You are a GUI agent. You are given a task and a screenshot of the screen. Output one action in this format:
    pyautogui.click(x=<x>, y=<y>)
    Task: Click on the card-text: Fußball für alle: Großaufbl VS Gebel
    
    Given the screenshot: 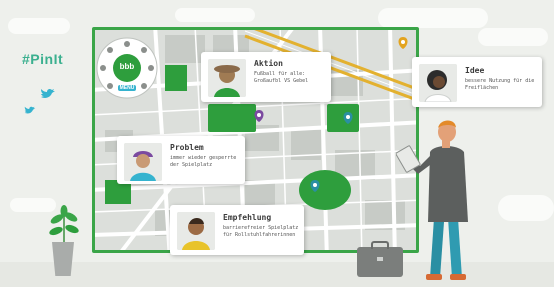 What is the action you would take?
    pyautogui.click(x=281, y=77)
    